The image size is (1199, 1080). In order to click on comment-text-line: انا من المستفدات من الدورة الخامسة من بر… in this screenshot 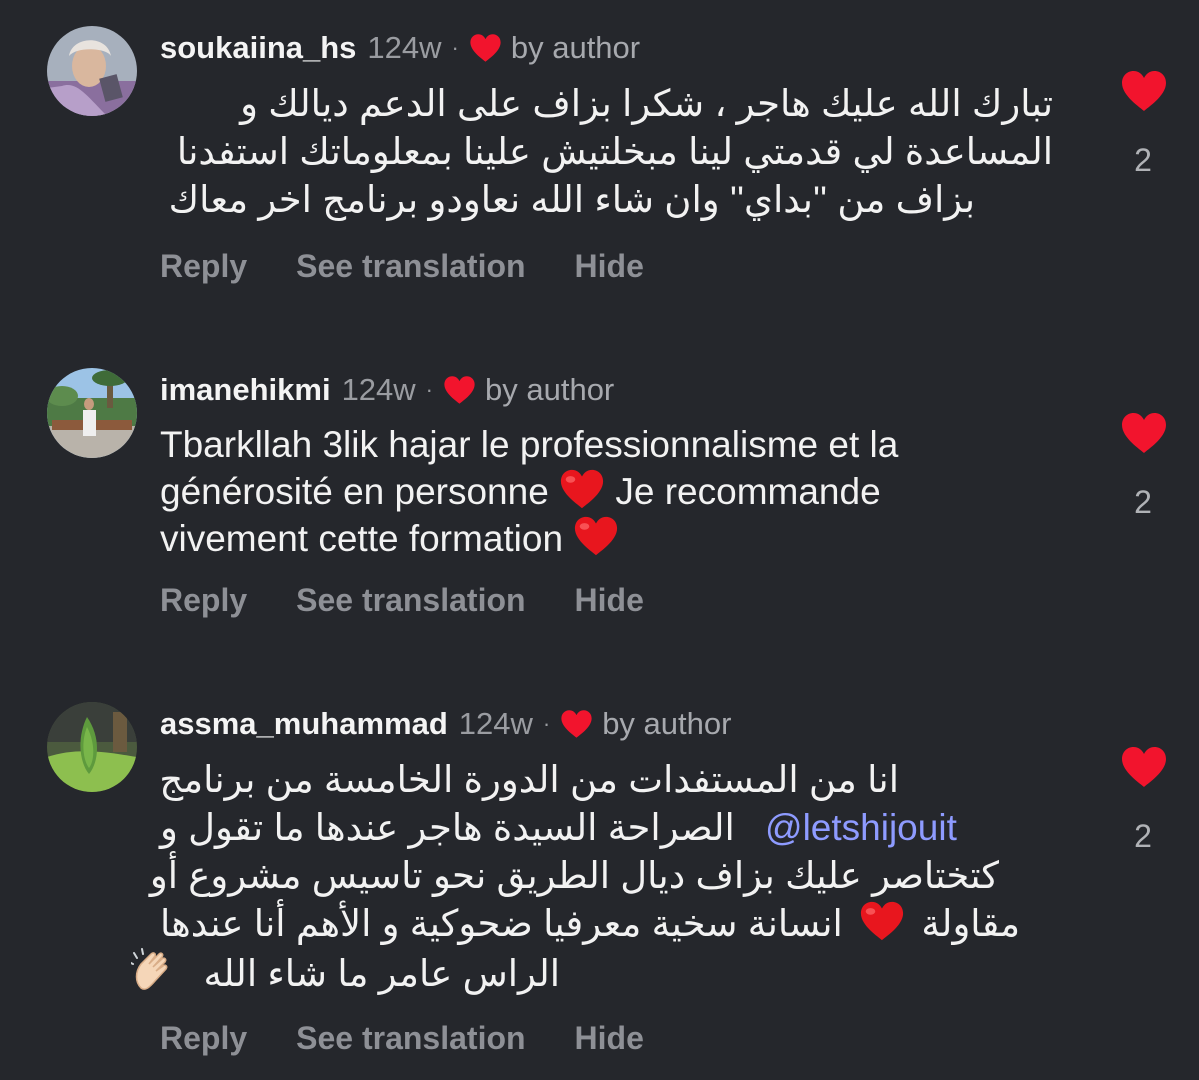, I will do `click(529, 779)`.